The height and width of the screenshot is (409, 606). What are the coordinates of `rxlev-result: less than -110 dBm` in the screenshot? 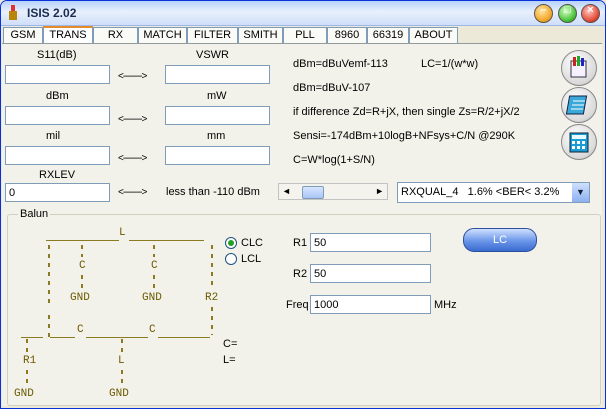 It's located at (213, 192).